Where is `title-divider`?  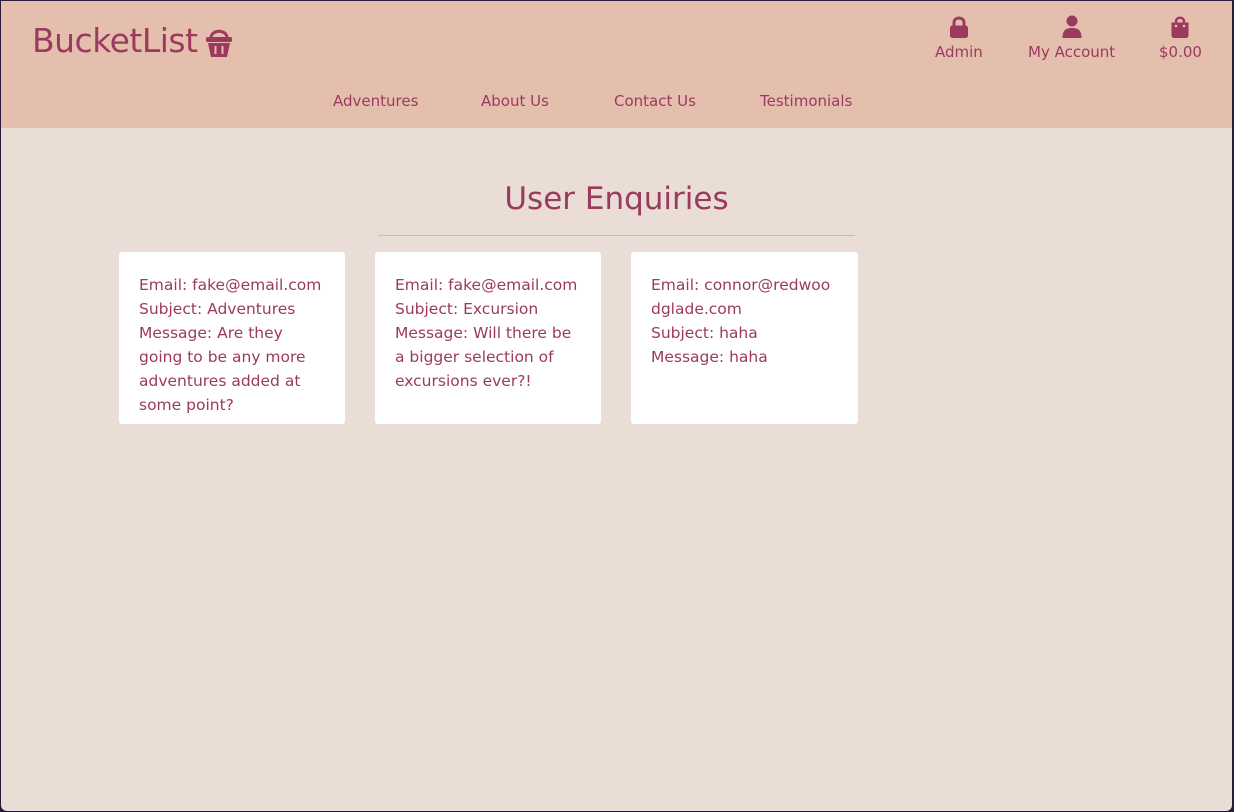
title-divider is located at coordinates (616, 235).